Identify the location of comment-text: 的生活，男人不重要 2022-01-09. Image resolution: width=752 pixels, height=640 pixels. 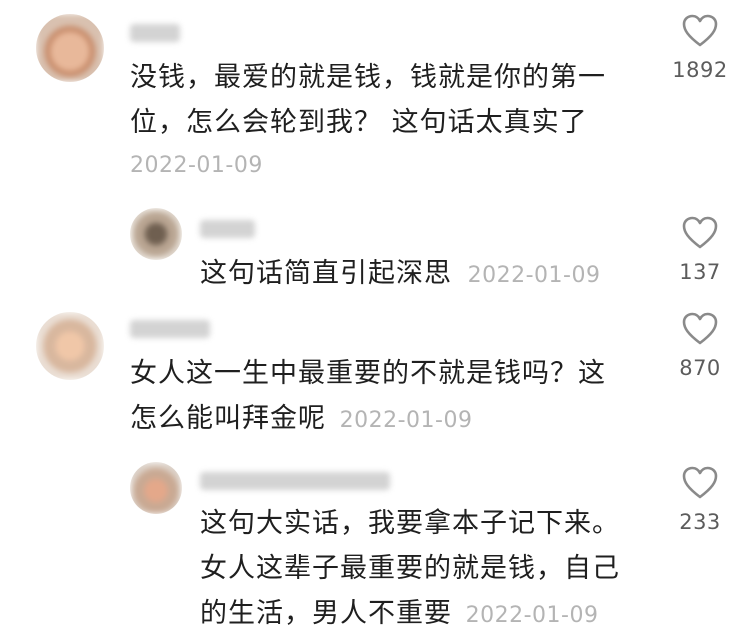
(399, 614).